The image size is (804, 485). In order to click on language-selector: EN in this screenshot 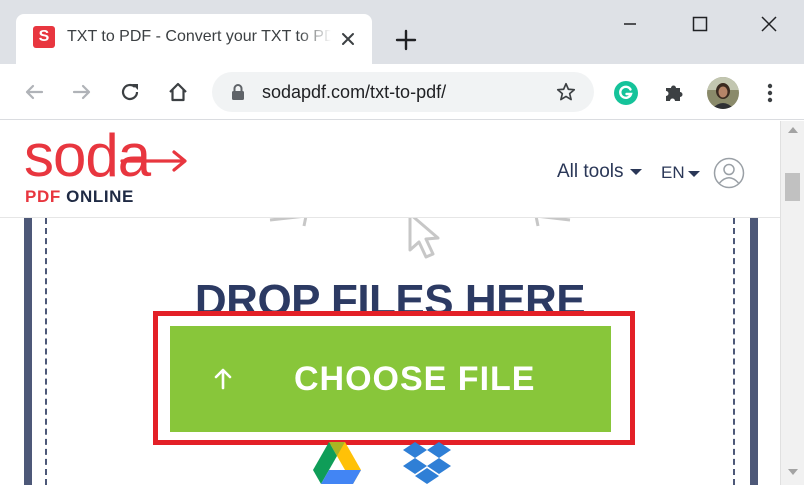, I will do `click(680, 173)`.